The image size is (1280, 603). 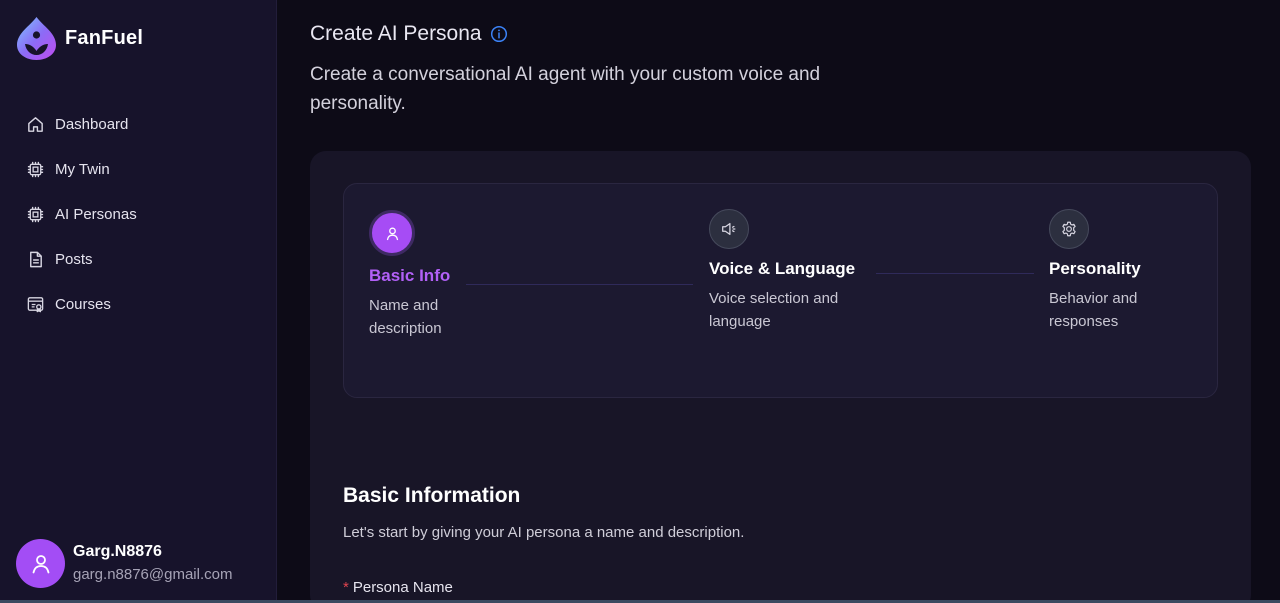 What do you see at coordinates (83, 304) in the screenshot?
I see `sidebar-item-label: Courses` at bounding box center [83, 304].